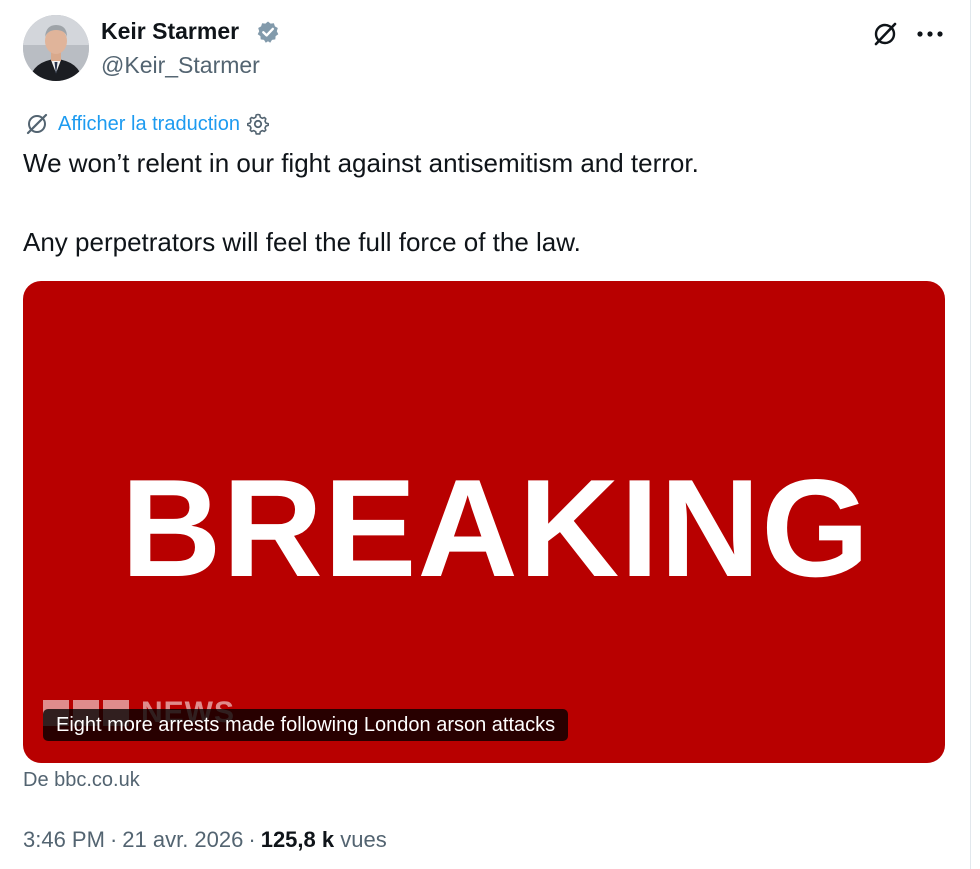 The height and width of the screenshot is (869, 980). Describe the element at coordinates (363, 839) in the screenshot. I see `views-label: vues` at that location.